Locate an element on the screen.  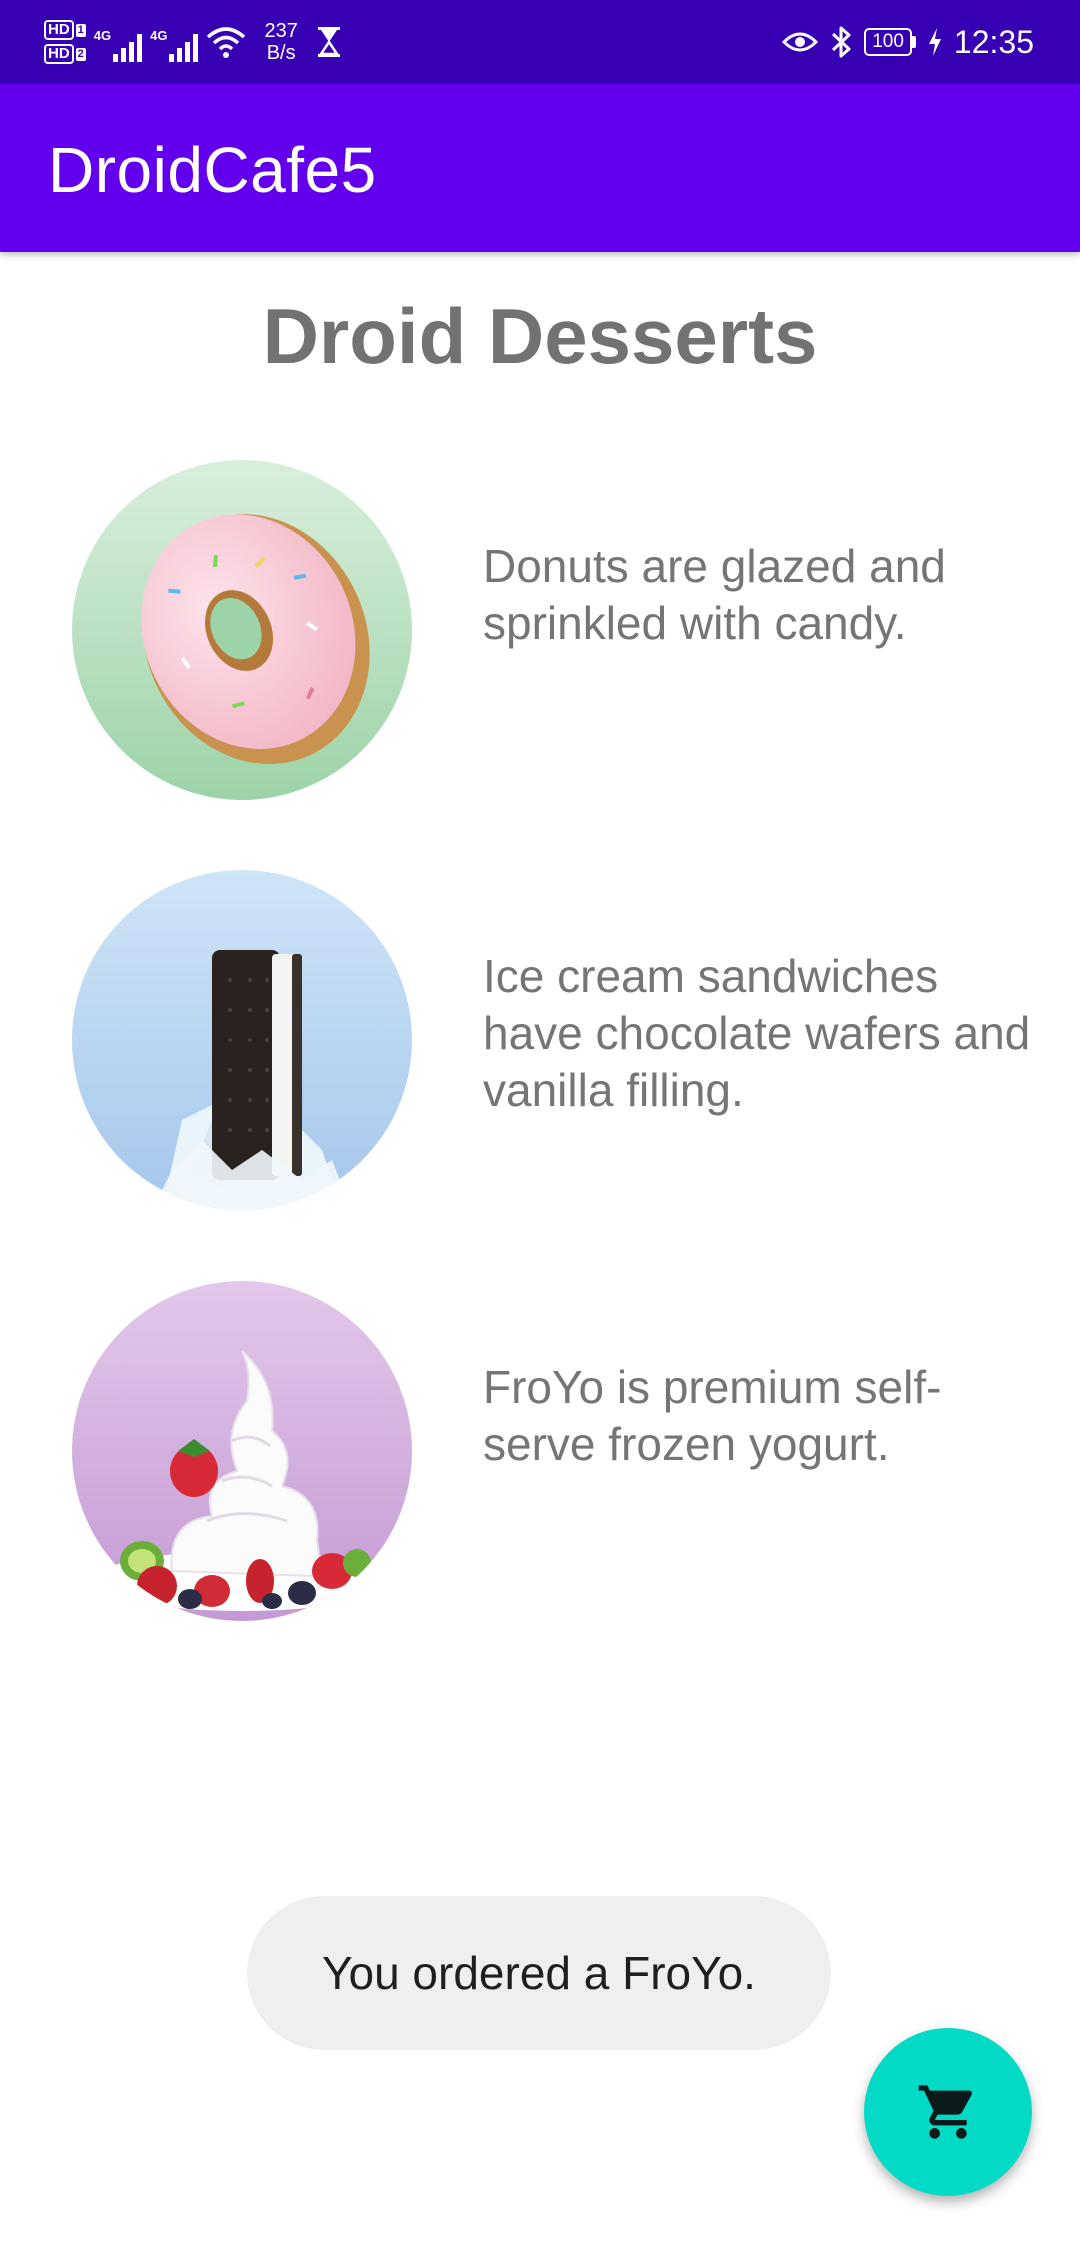
toast-text: You ordered a FroYo. is located at coordinates (539, 1973).